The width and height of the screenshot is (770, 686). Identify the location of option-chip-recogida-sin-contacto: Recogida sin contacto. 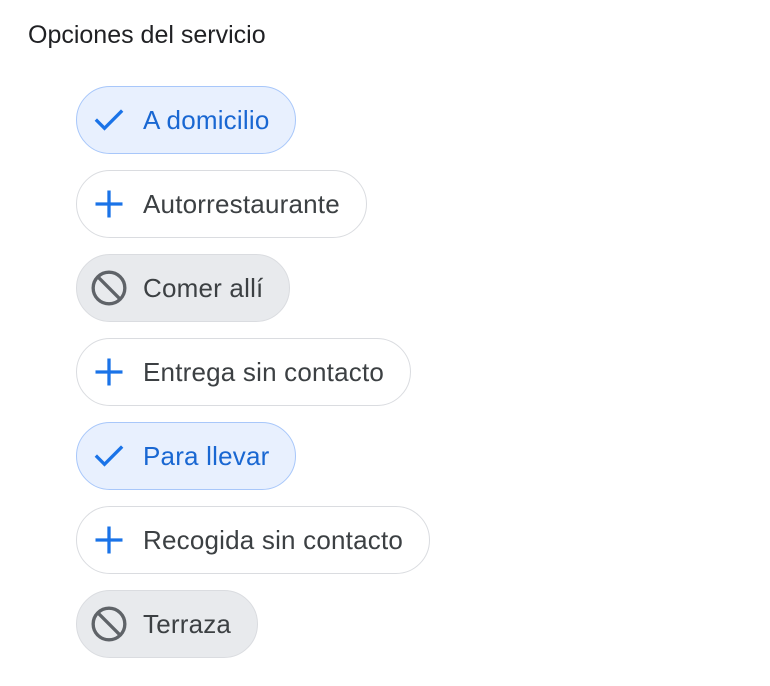
(253, 540).